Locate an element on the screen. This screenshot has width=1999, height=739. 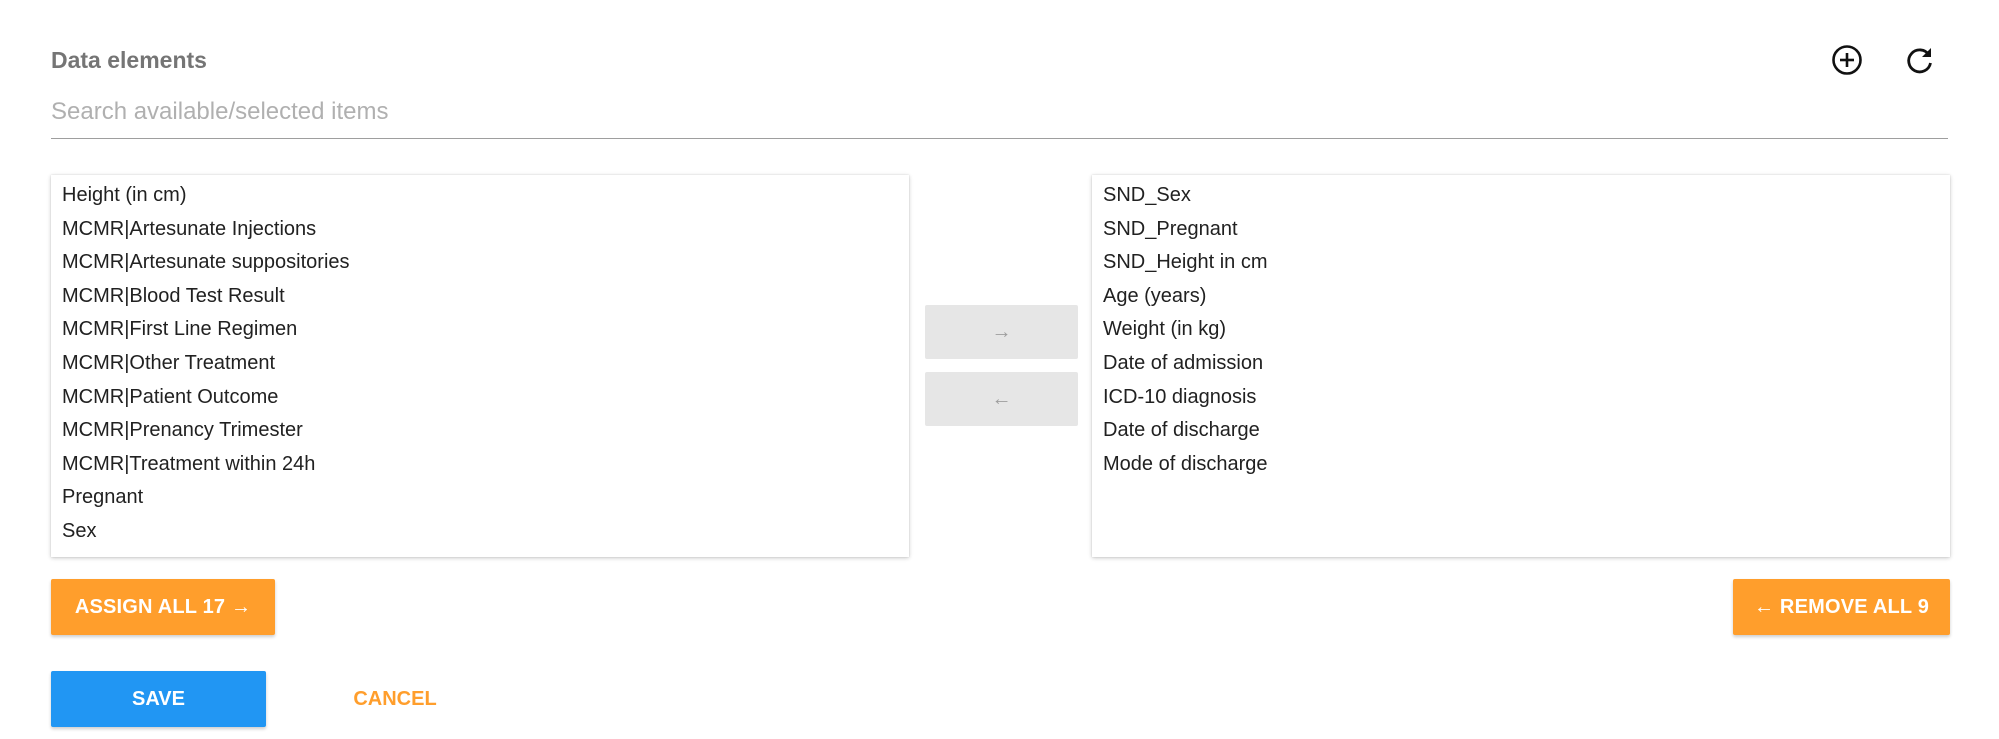
plus-circle-icon is located at coordinates (1847, 60).